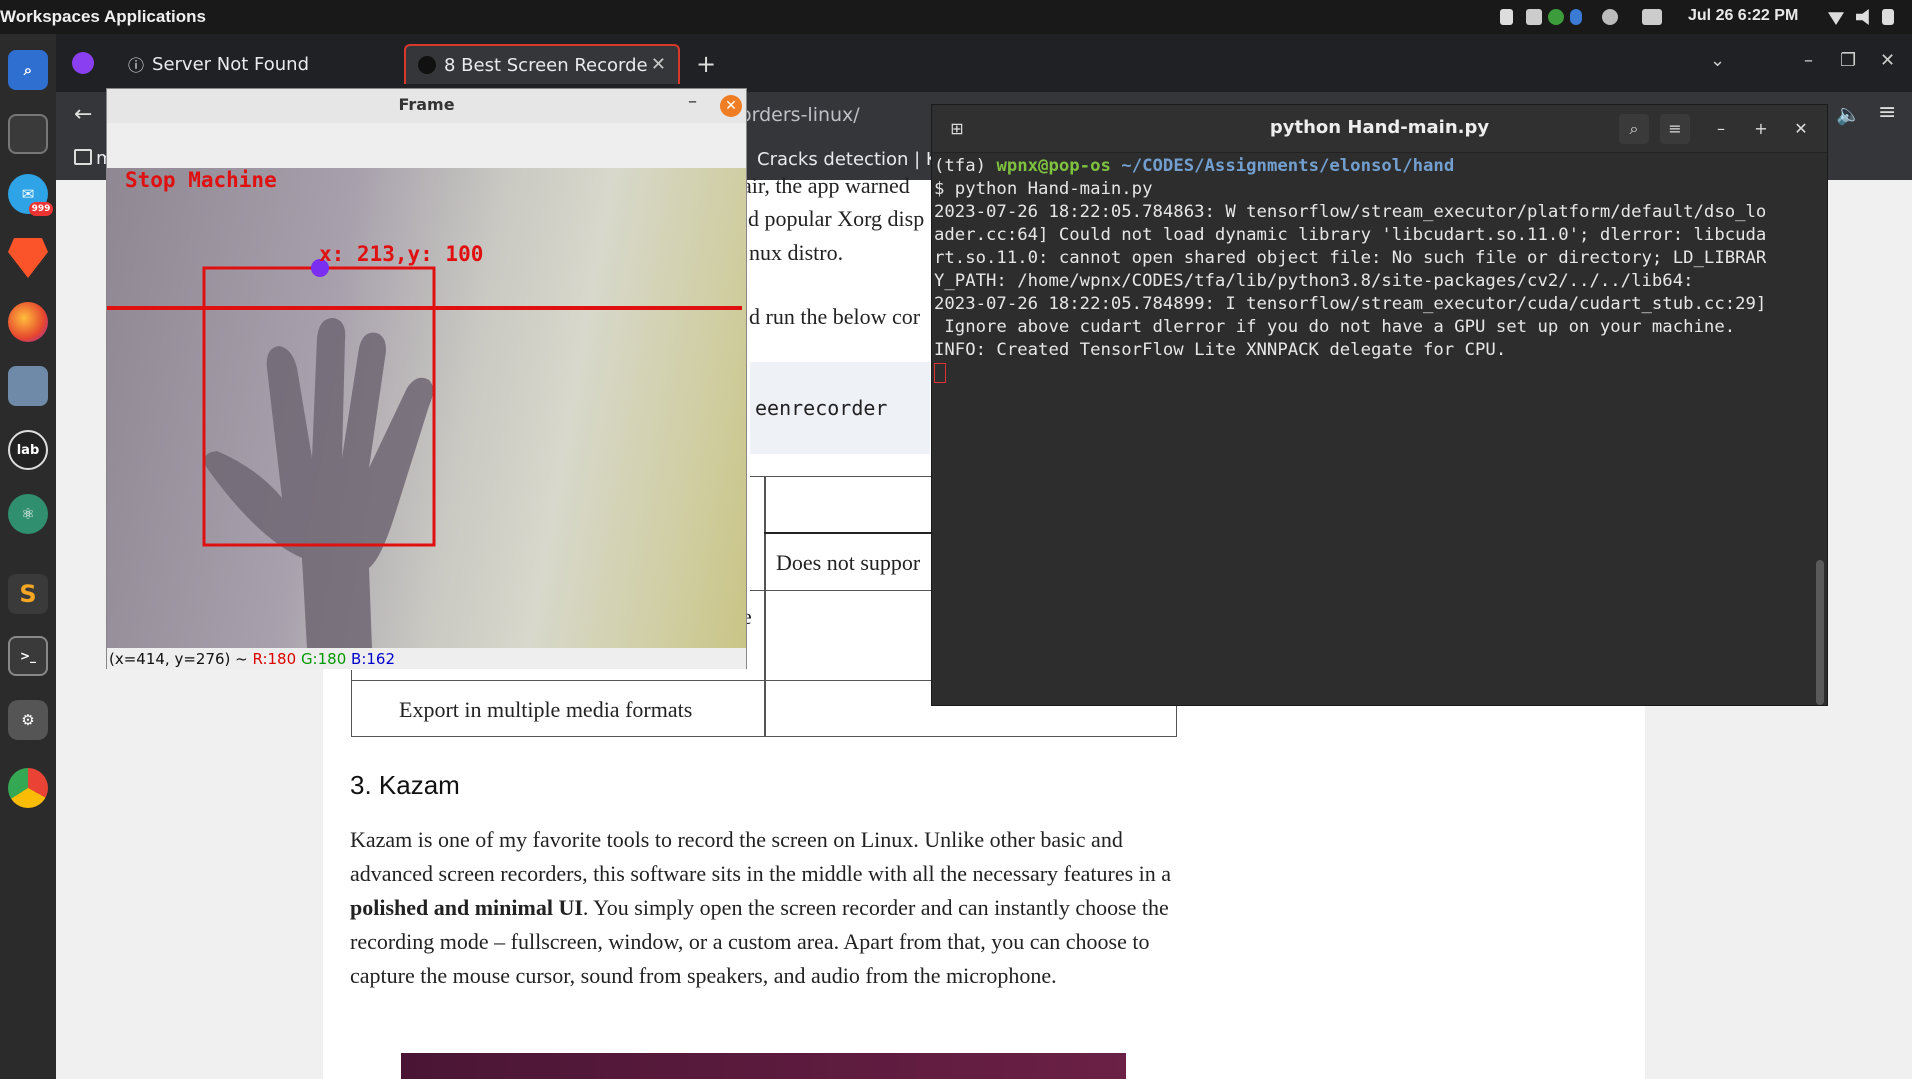 This screenshot has width=1912, height=1079. What do you see at coordinates (83, 114) in the screenshot?
I see `back-arrow-icon: ←` at bounding box center [83, 114].